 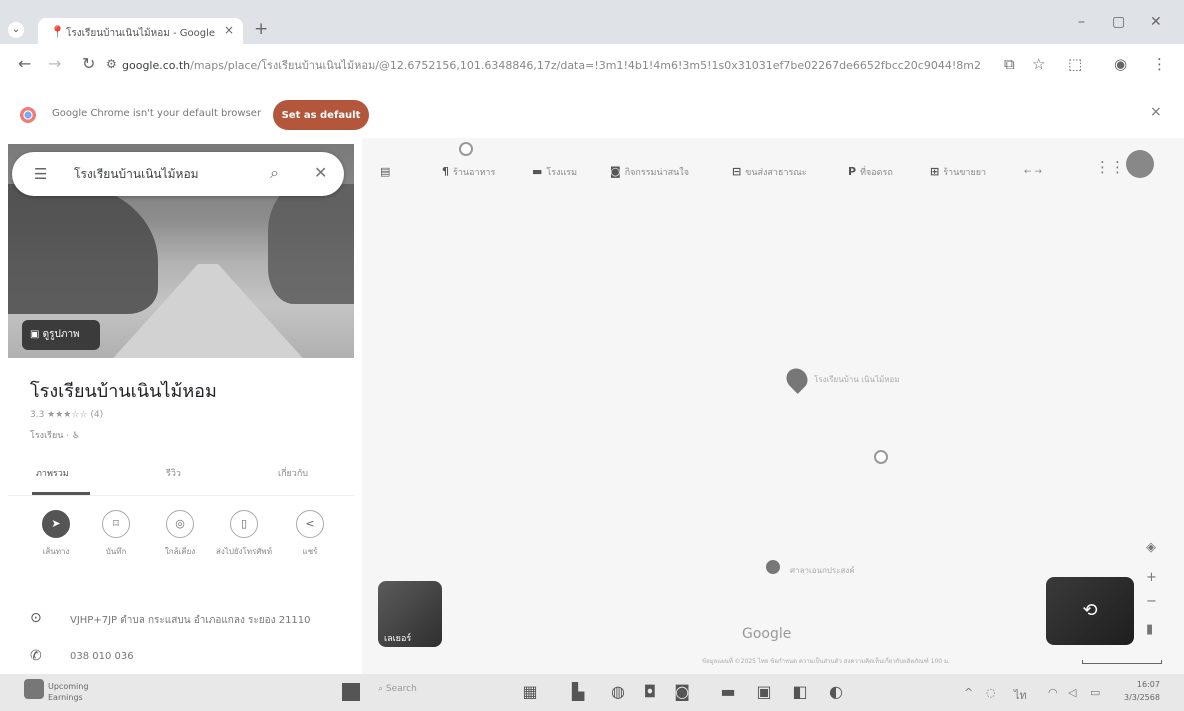 What do you see at coordinates (797, 379) in the screenshot?
I see `place-pin-icon` at bounding box center [797, 379].